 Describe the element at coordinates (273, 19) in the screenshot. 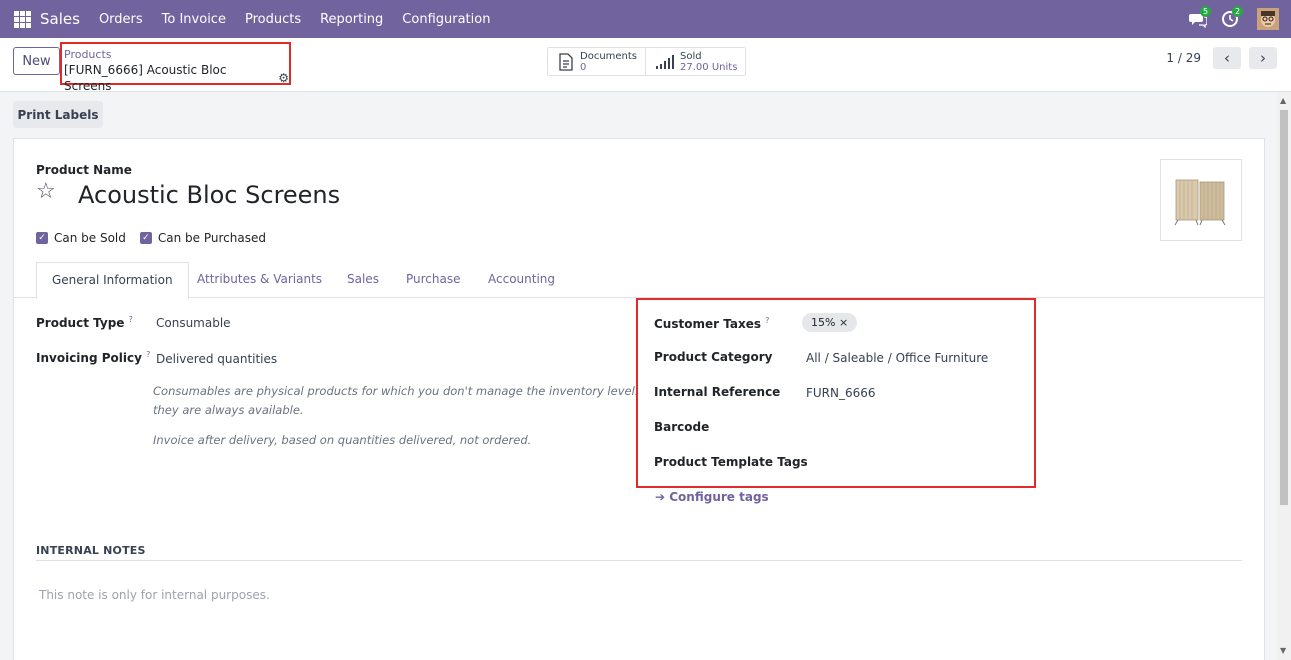

I see `menu-products: Products` at that location.